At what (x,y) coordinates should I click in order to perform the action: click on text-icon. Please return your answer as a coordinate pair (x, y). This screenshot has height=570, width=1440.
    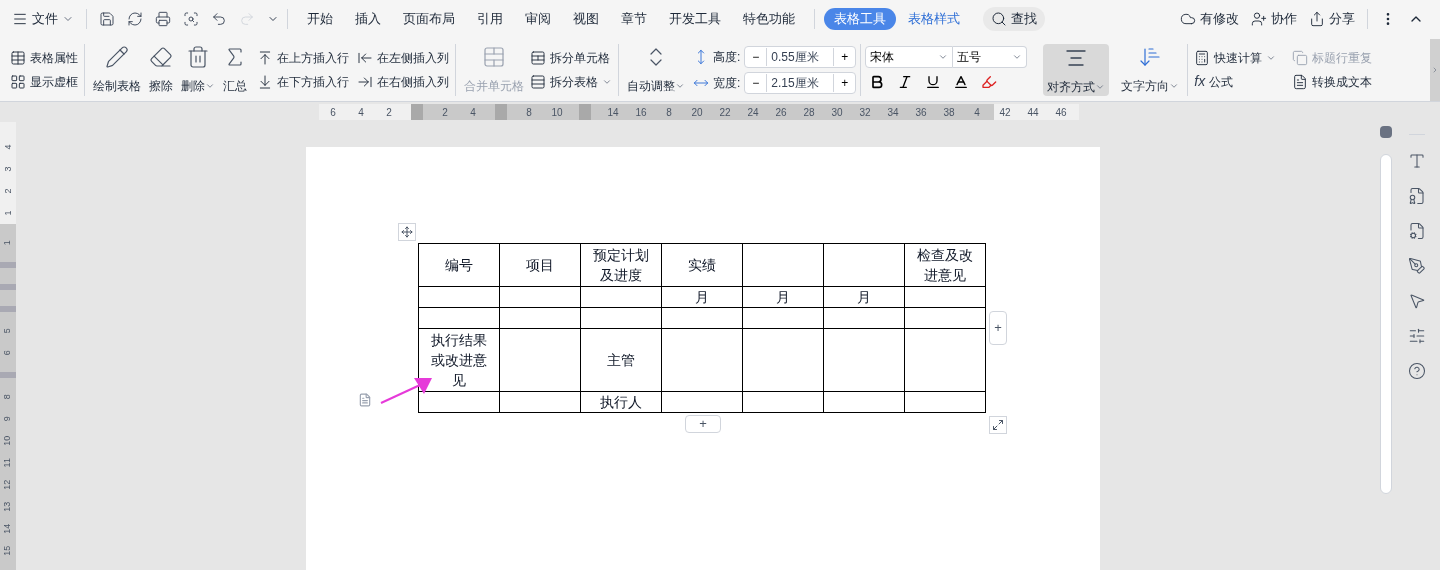
    Looking at the image, I should click on (1417, 161).